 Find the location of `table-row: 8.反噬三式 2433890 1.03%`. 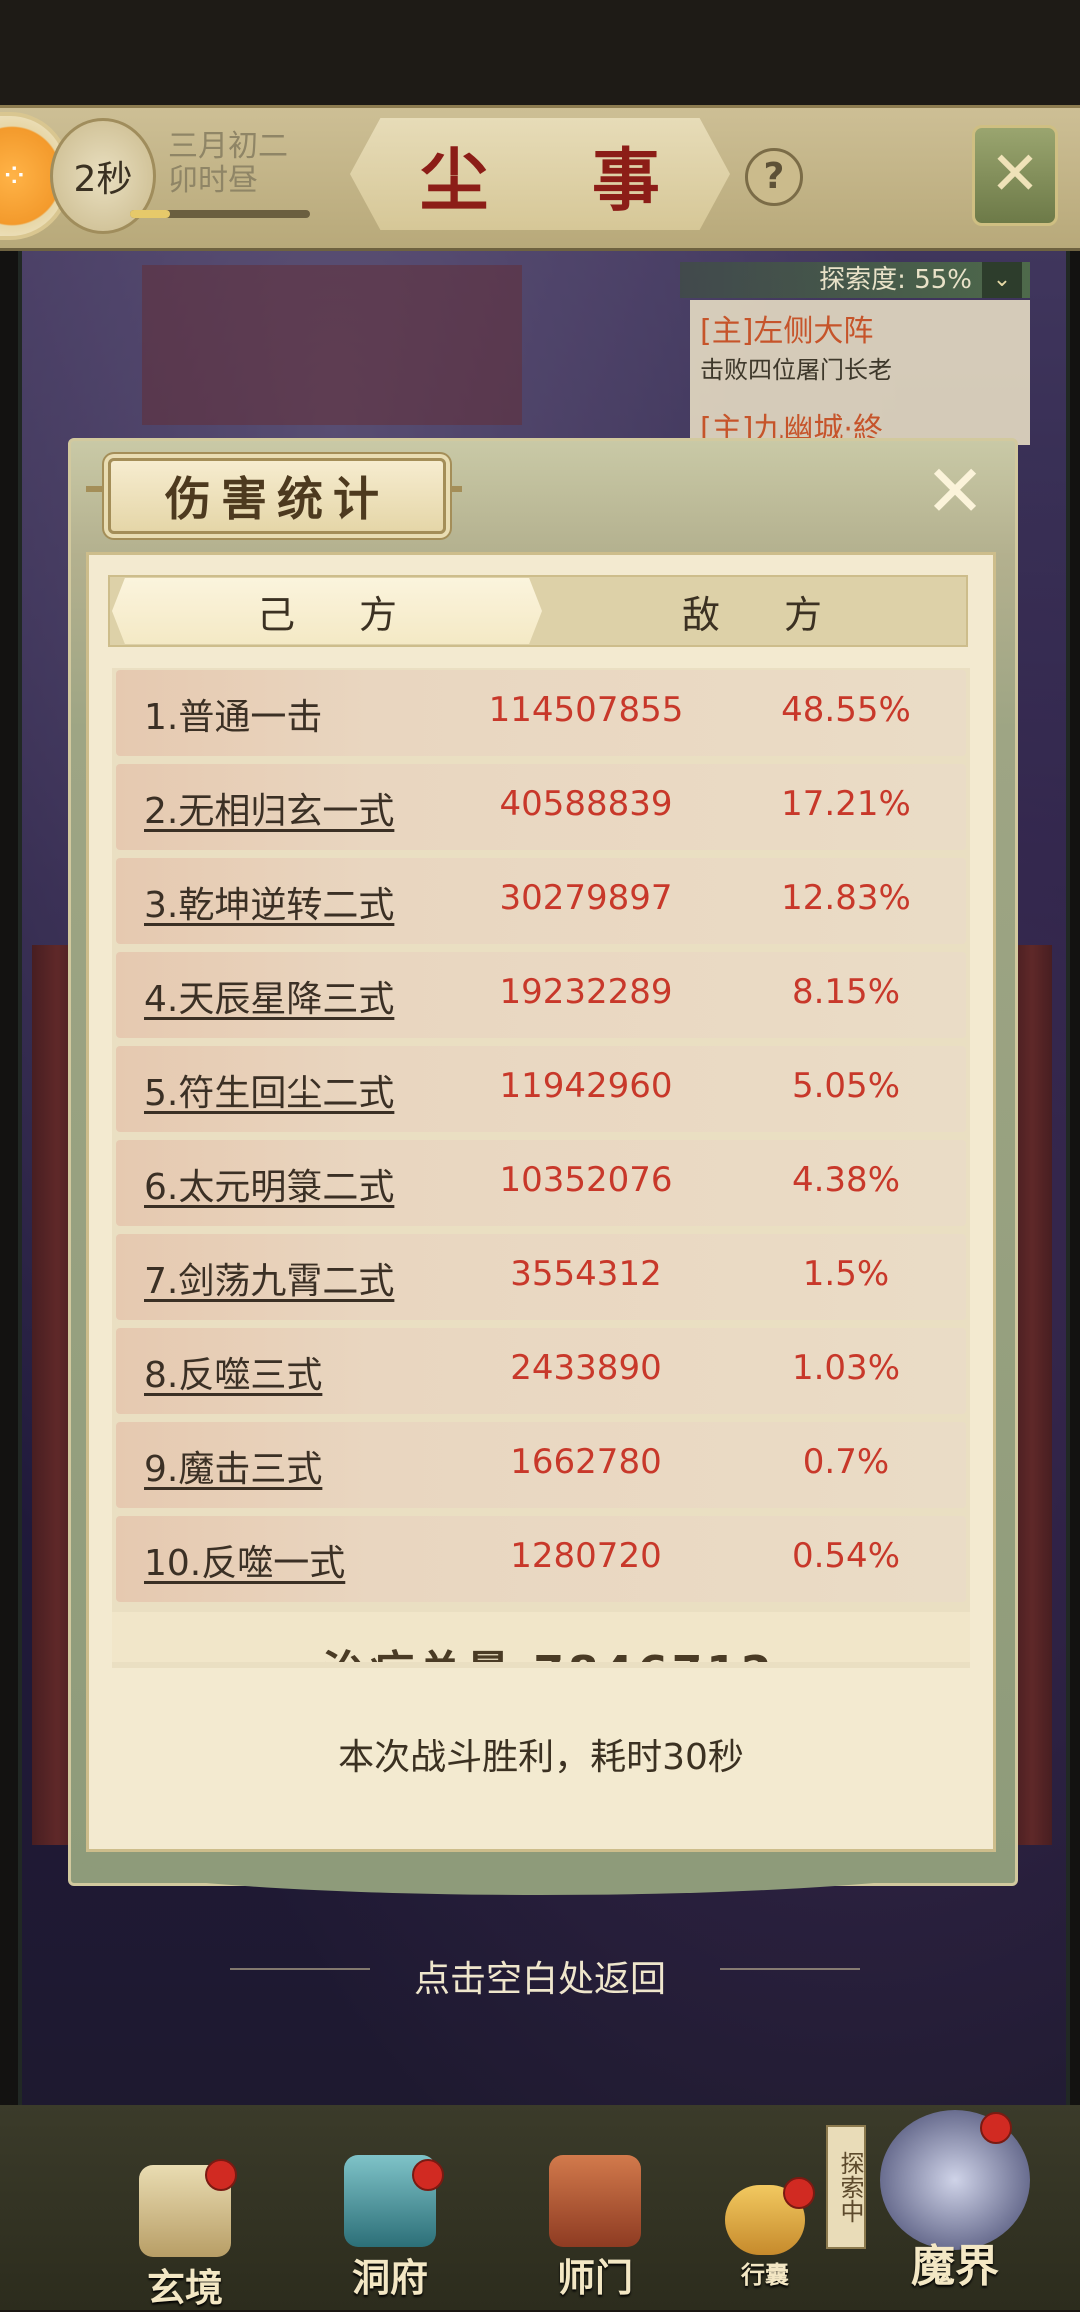

table-row: 8.反噬三式 2433890 1.03% is located at coordinates (541, 1371).